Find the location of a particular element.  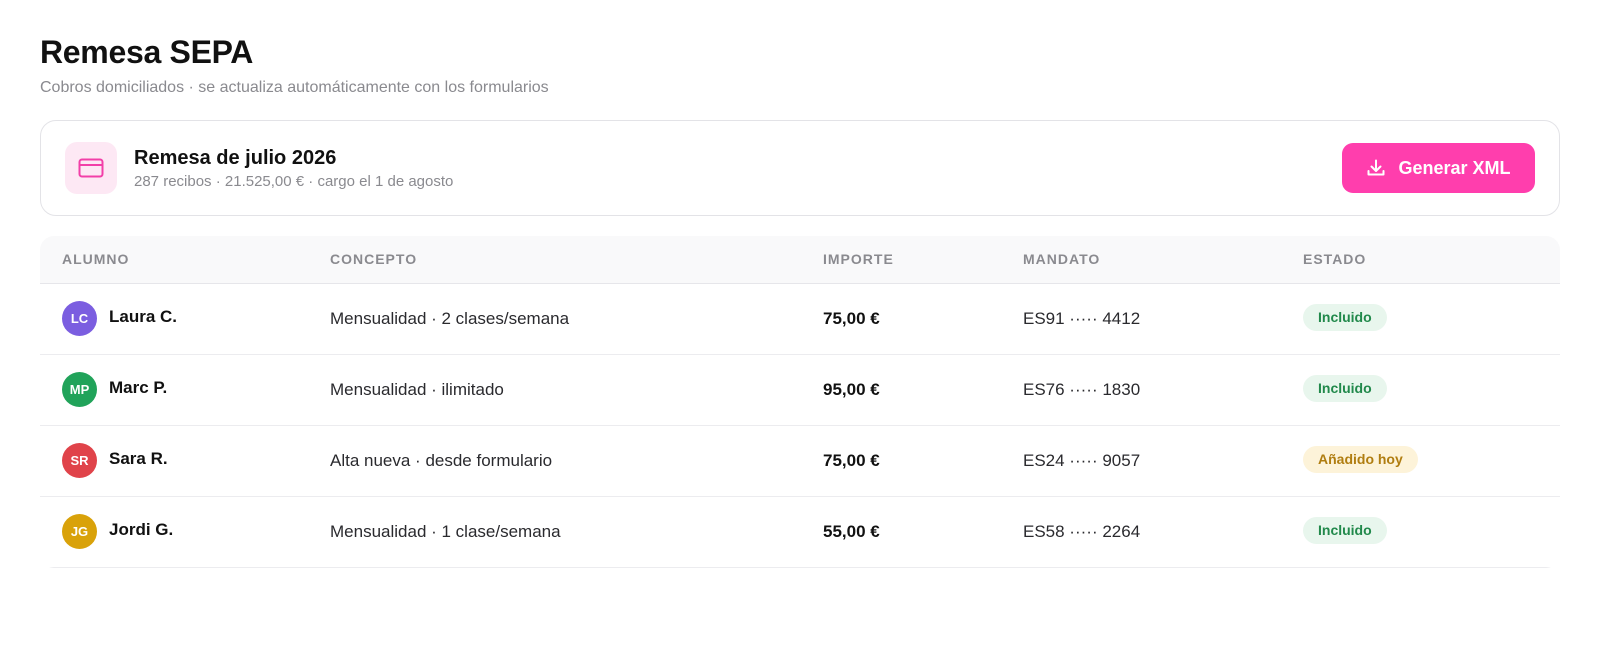

column-header-student: ALUMNO is located at coordinates (185, 260).